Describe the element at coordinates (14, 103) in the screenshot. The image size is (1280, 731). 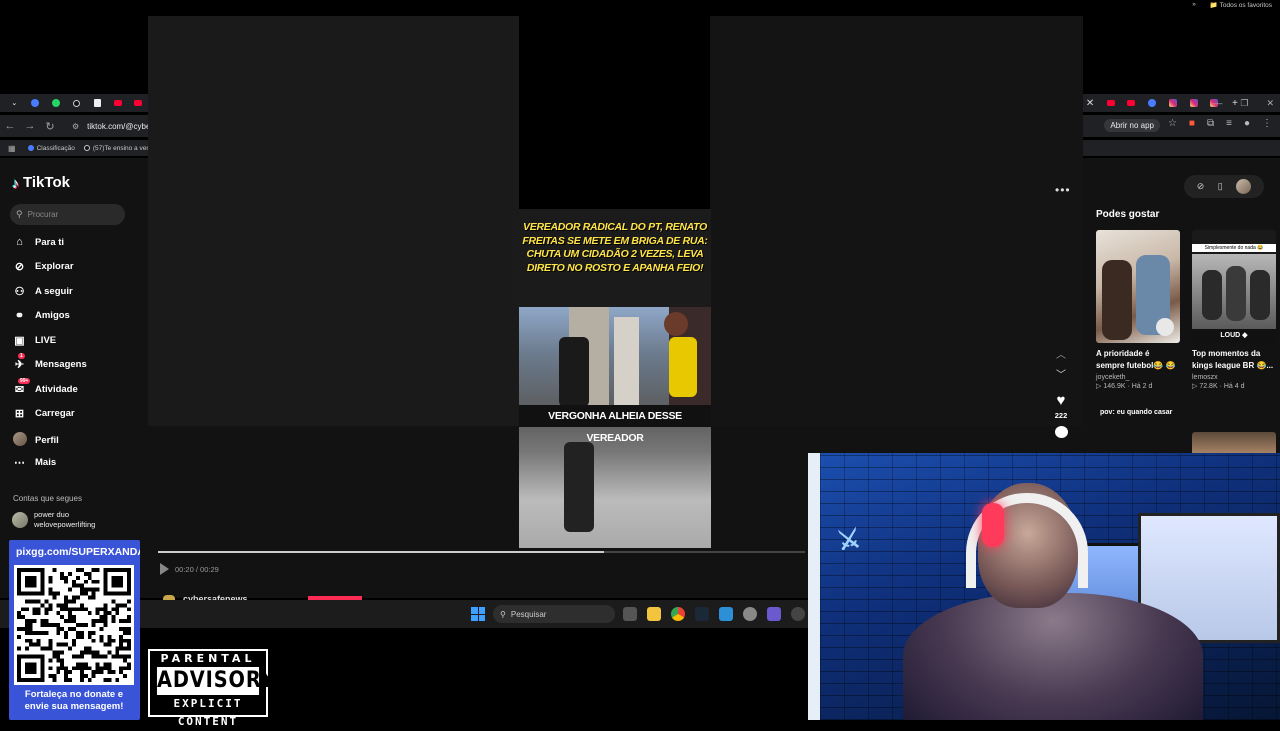
I see `tab-list-icon: ⌄` at that location.